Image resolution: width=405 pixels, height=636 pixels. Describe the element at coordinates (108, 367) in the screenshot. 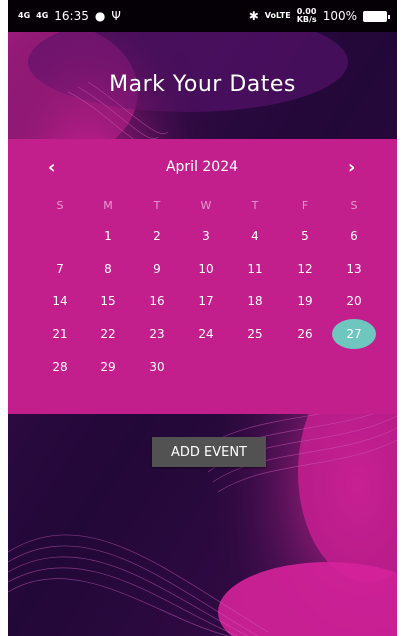

I see `calendar-day: 29` at that location.